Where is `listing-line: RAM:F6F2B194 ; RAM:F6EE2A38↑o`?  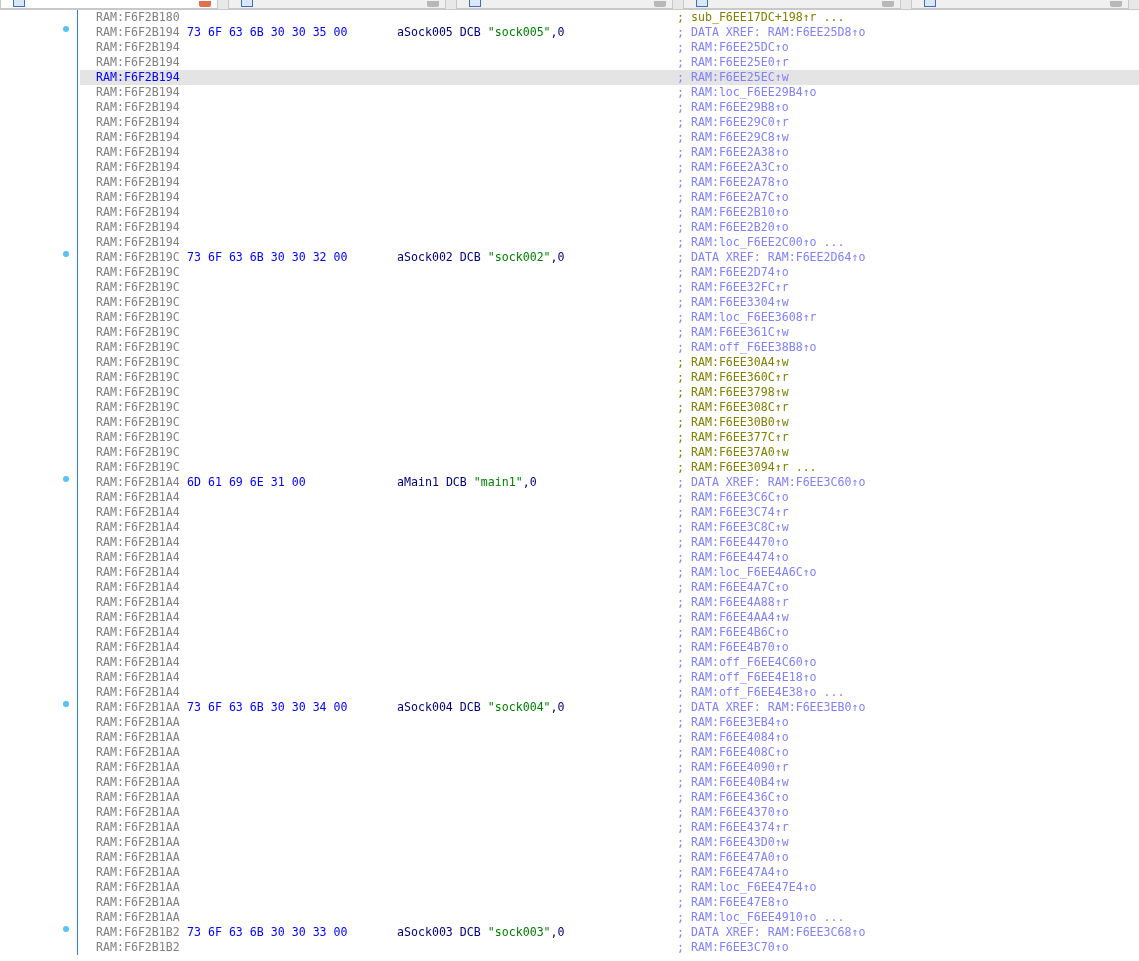 listing-line: RAM:F6F2B194 ; RAM:F6EE2A38↑o is located at coordinates (609, 152).